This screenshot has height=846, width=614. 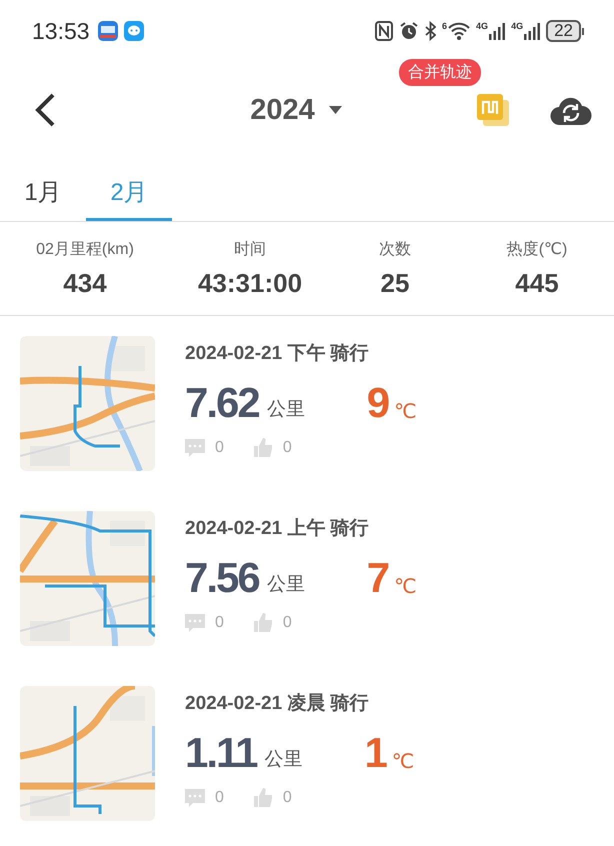 I want to click on app-notification-icon, so click(x=108, y=31).